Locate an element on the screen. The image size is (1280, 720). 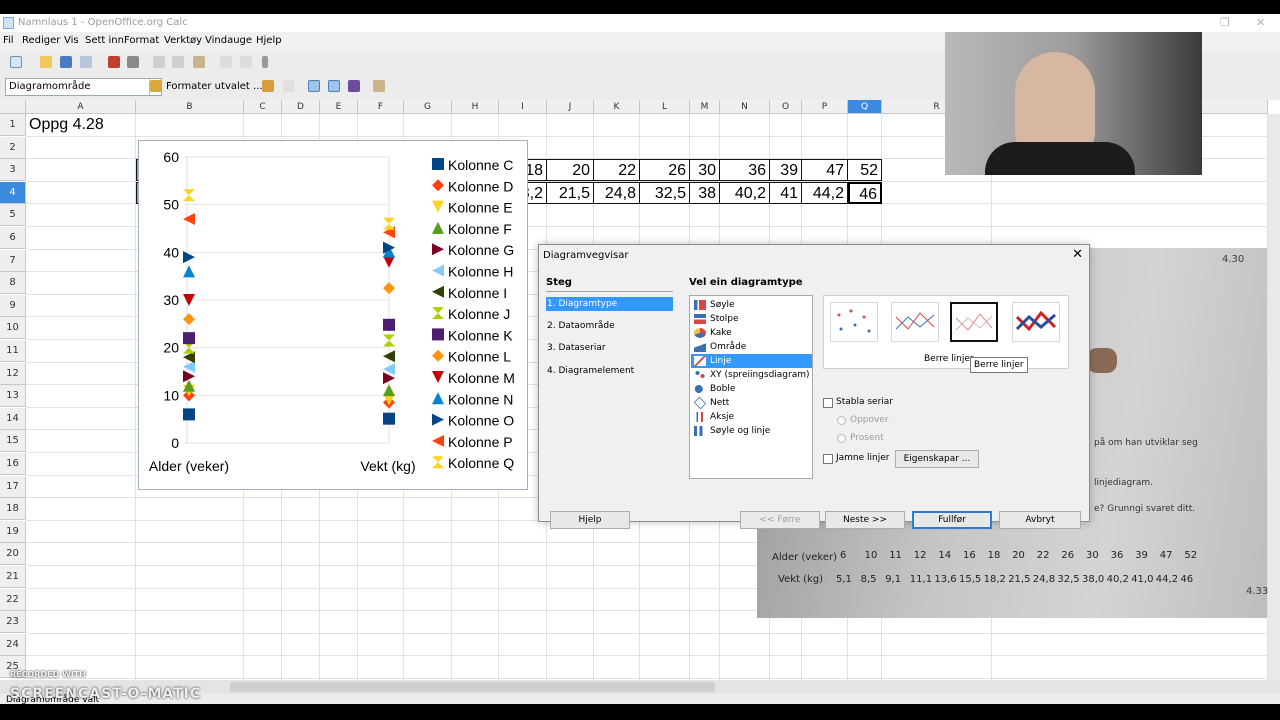
pdf-icon is located at coordinates (114, 62).